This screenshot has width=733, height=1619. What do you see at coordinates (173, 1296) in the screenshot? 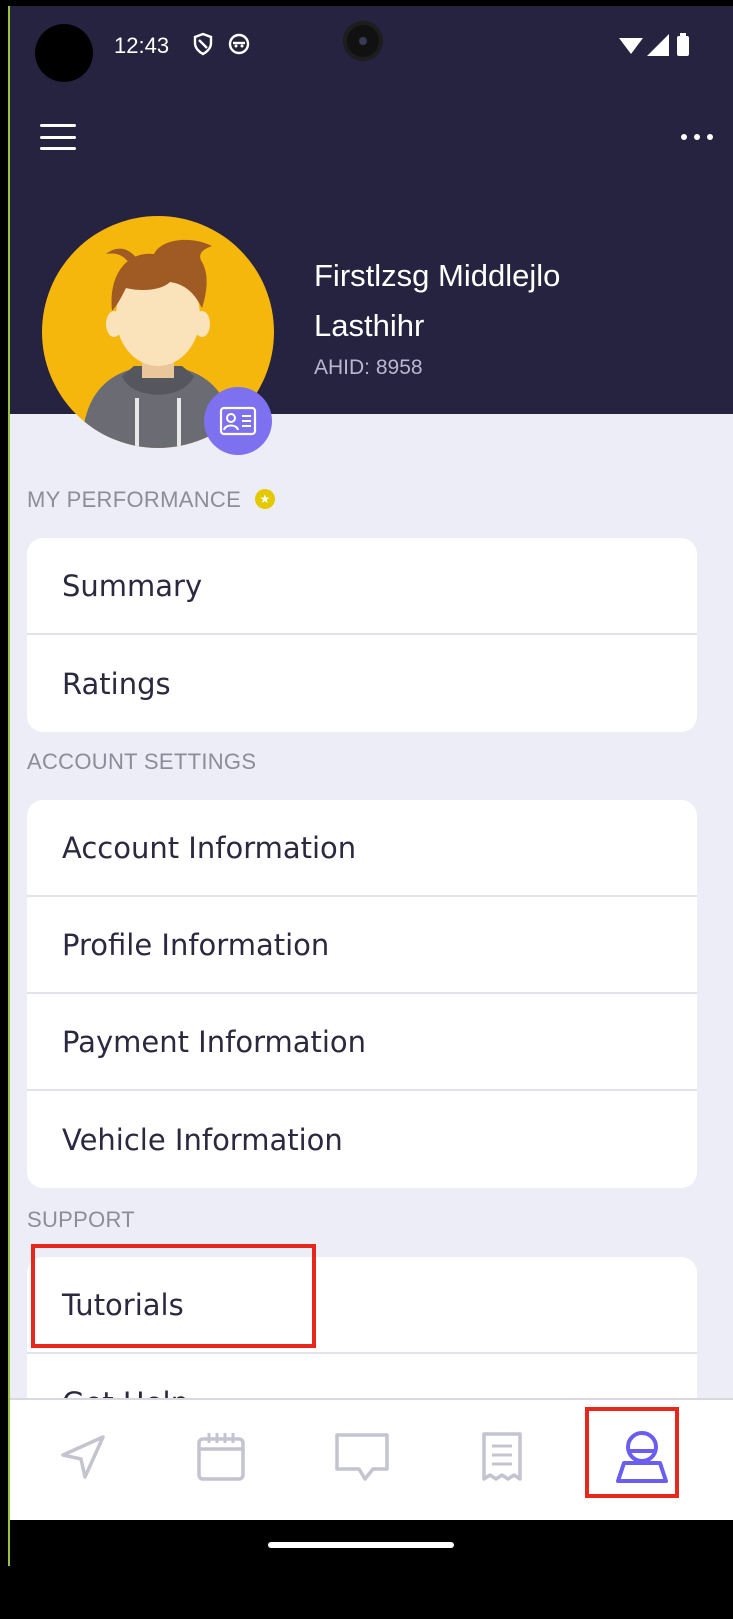
I see `highlight-box-tutorials` at bounding box center [173, 1296].